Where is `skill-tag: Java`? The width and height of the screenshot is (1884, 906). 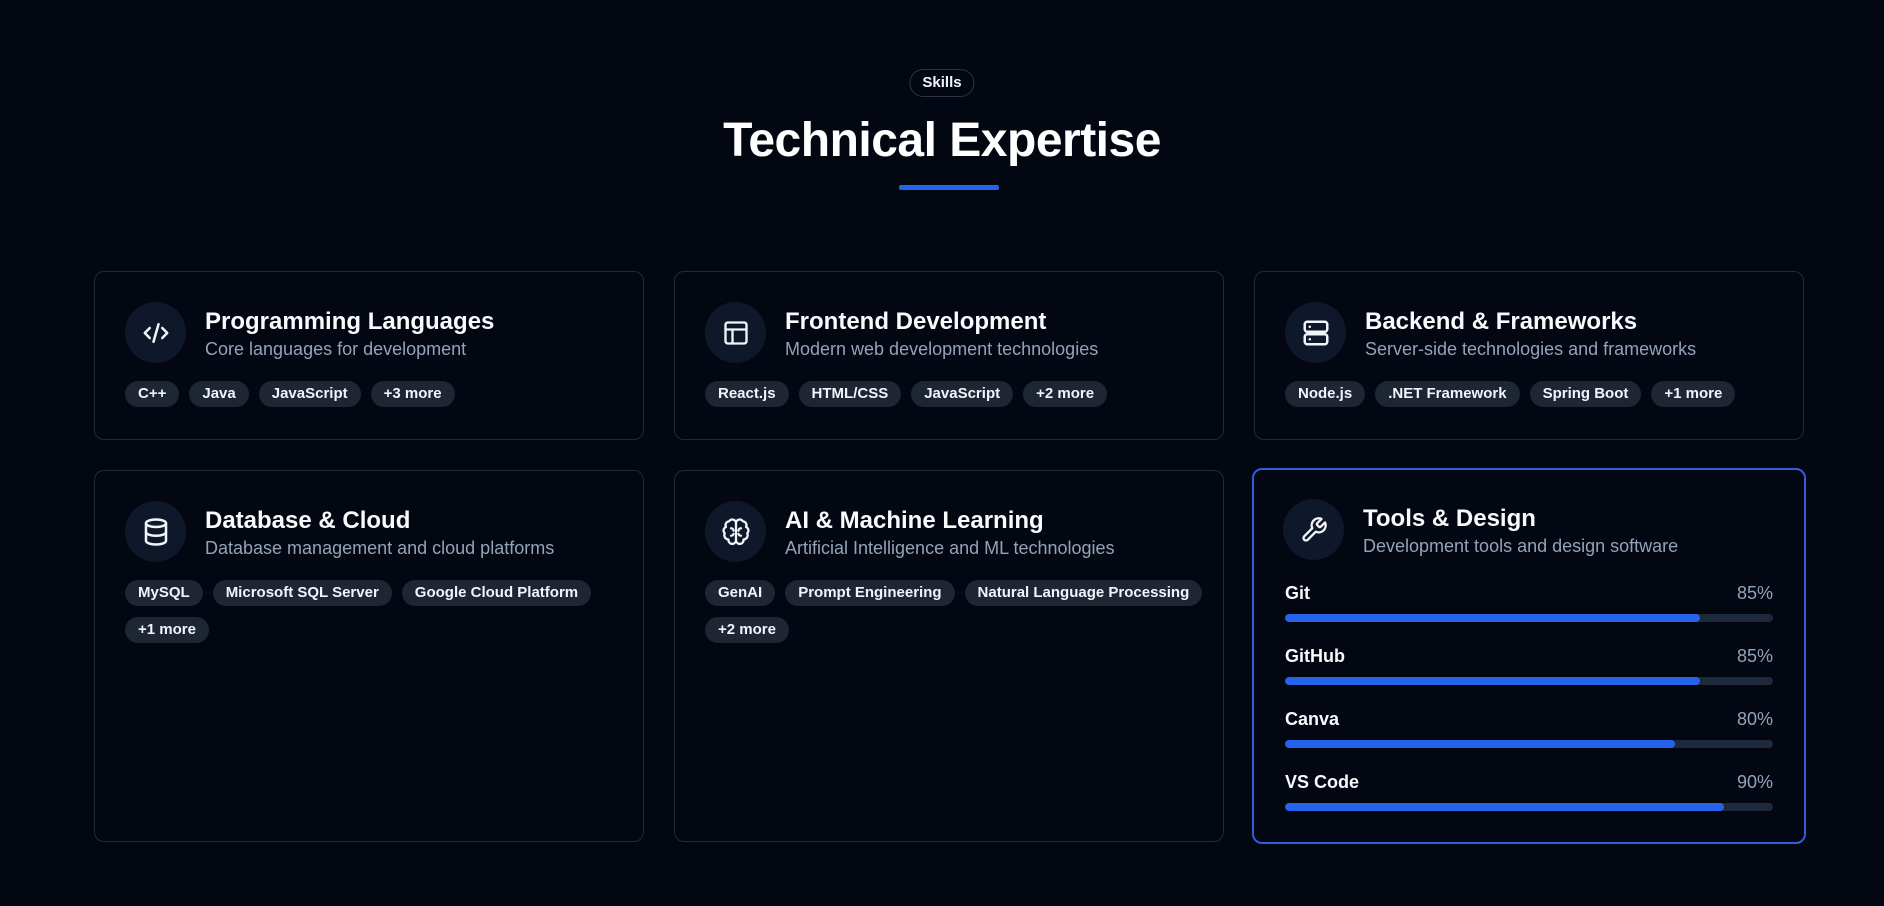
skill-tag: Java is located at coordinates (219, 394).